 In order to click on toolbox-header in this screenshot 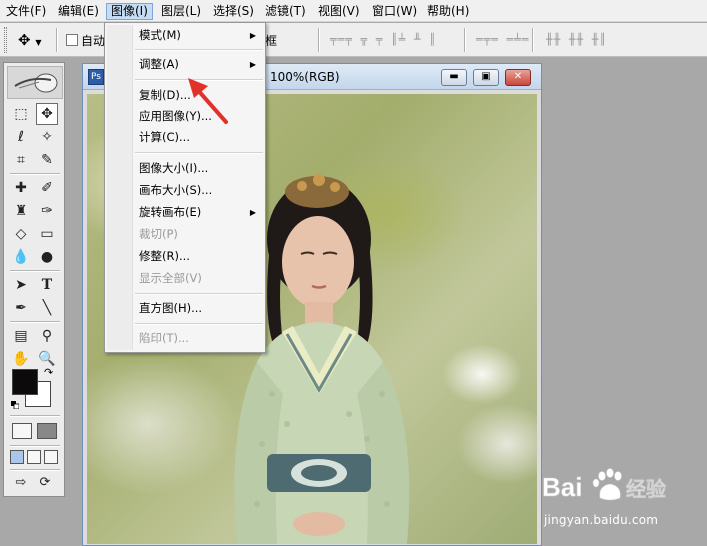, I will do `click(35, 82)`.